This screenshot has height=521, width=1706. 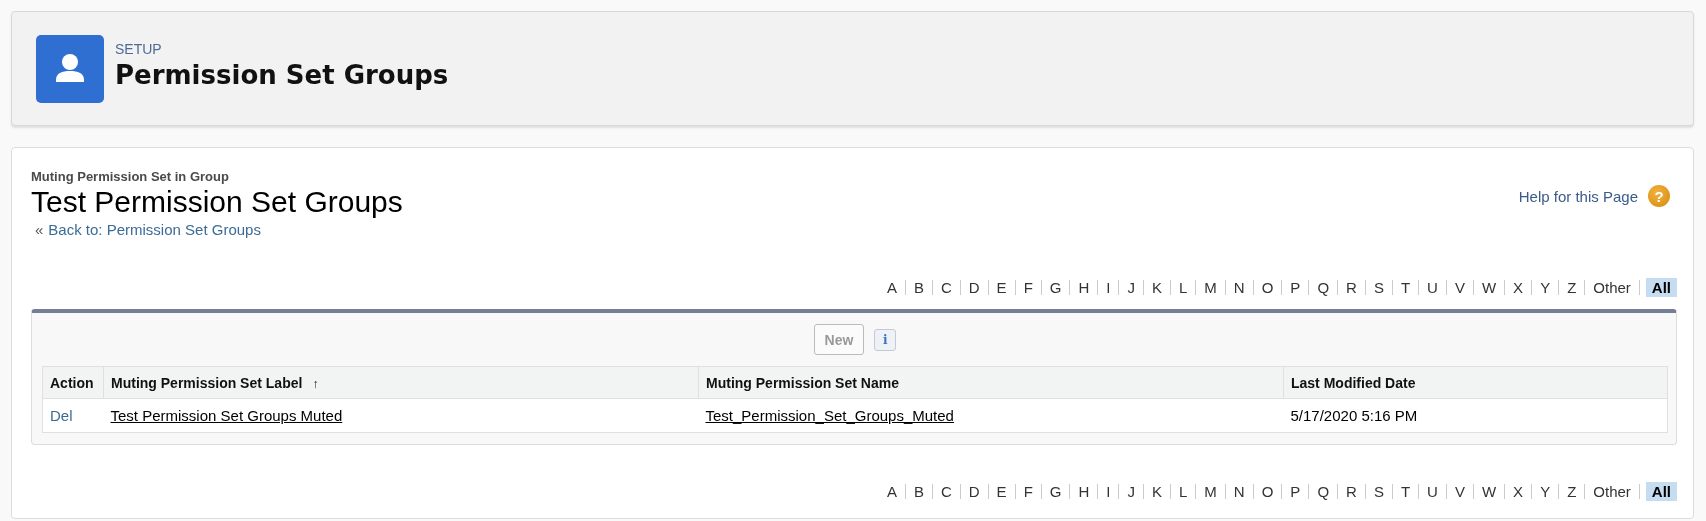 What do you see at coordinates (139, 48) in the screenshot?
I see `section-label: SETUP` at bounding box center [139, 48].